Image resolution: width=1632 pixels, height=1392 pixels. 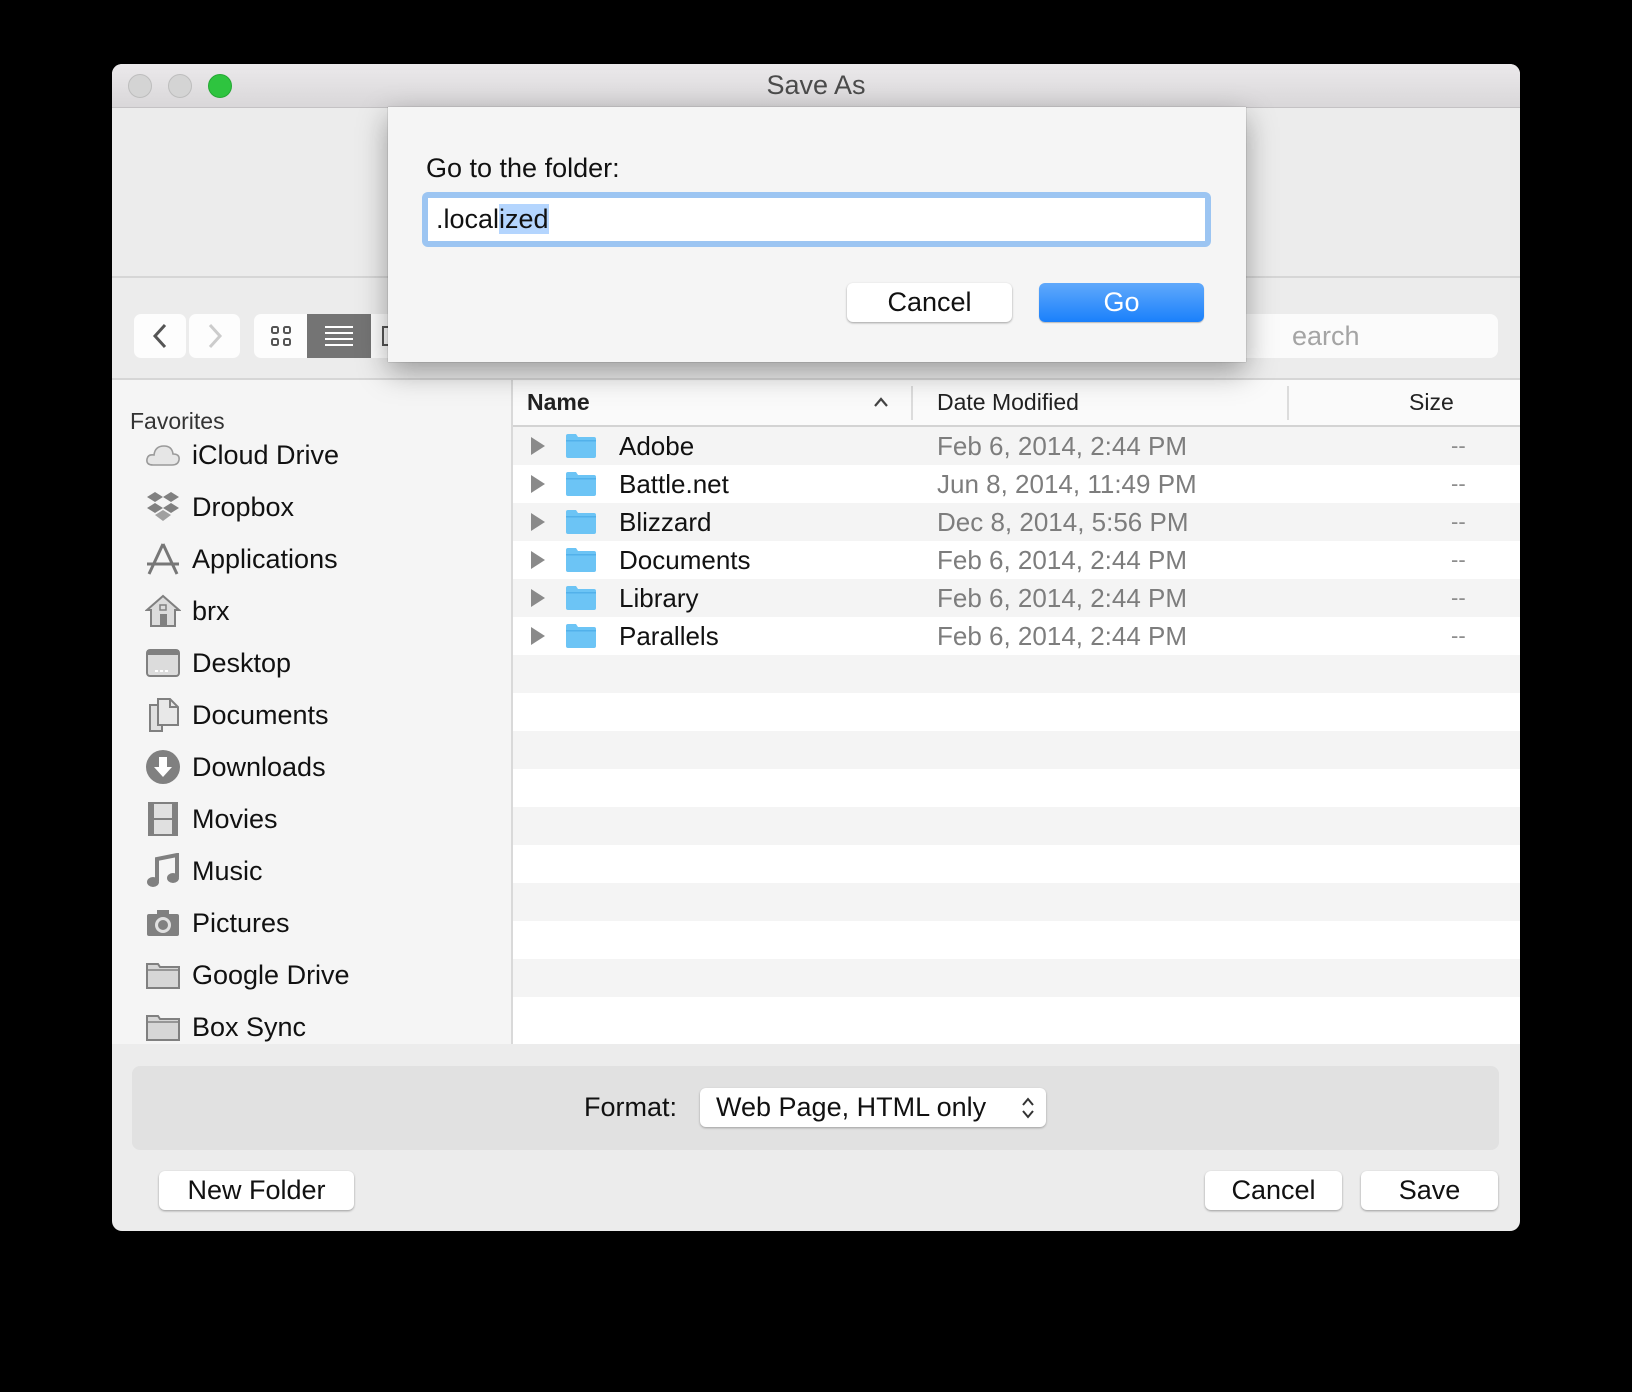 What do you see at coordinates (260, 714) in the screenshot?
I see `sidebar-item-label: Documents` at bounding box center [260, 714].